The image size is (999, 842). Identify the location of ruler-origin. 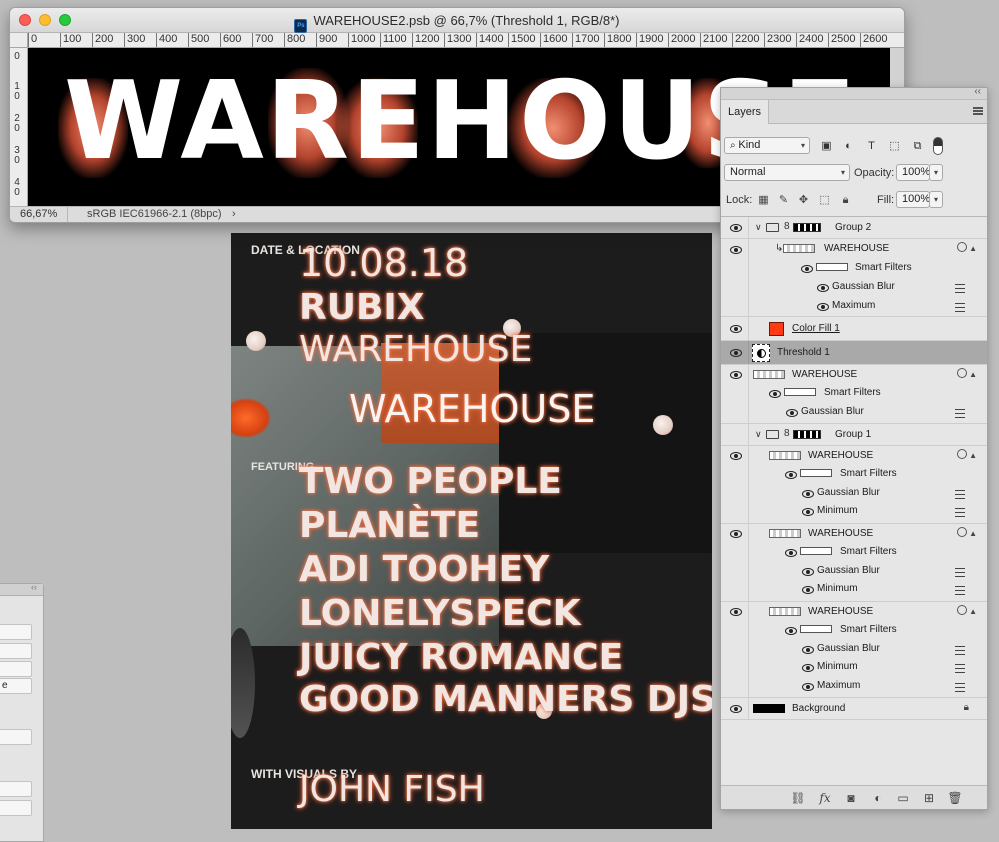
(19, 40).